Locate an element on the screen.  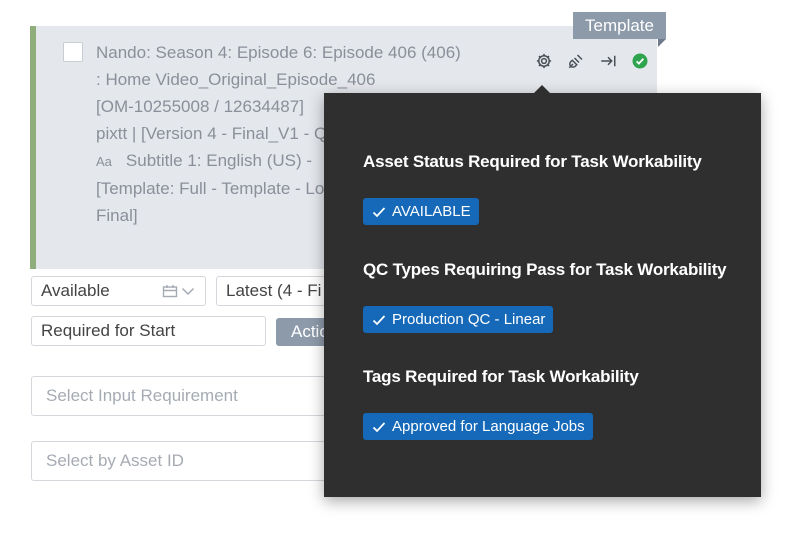
requirement-select: Required for Start is located at coordinates (148, 331).